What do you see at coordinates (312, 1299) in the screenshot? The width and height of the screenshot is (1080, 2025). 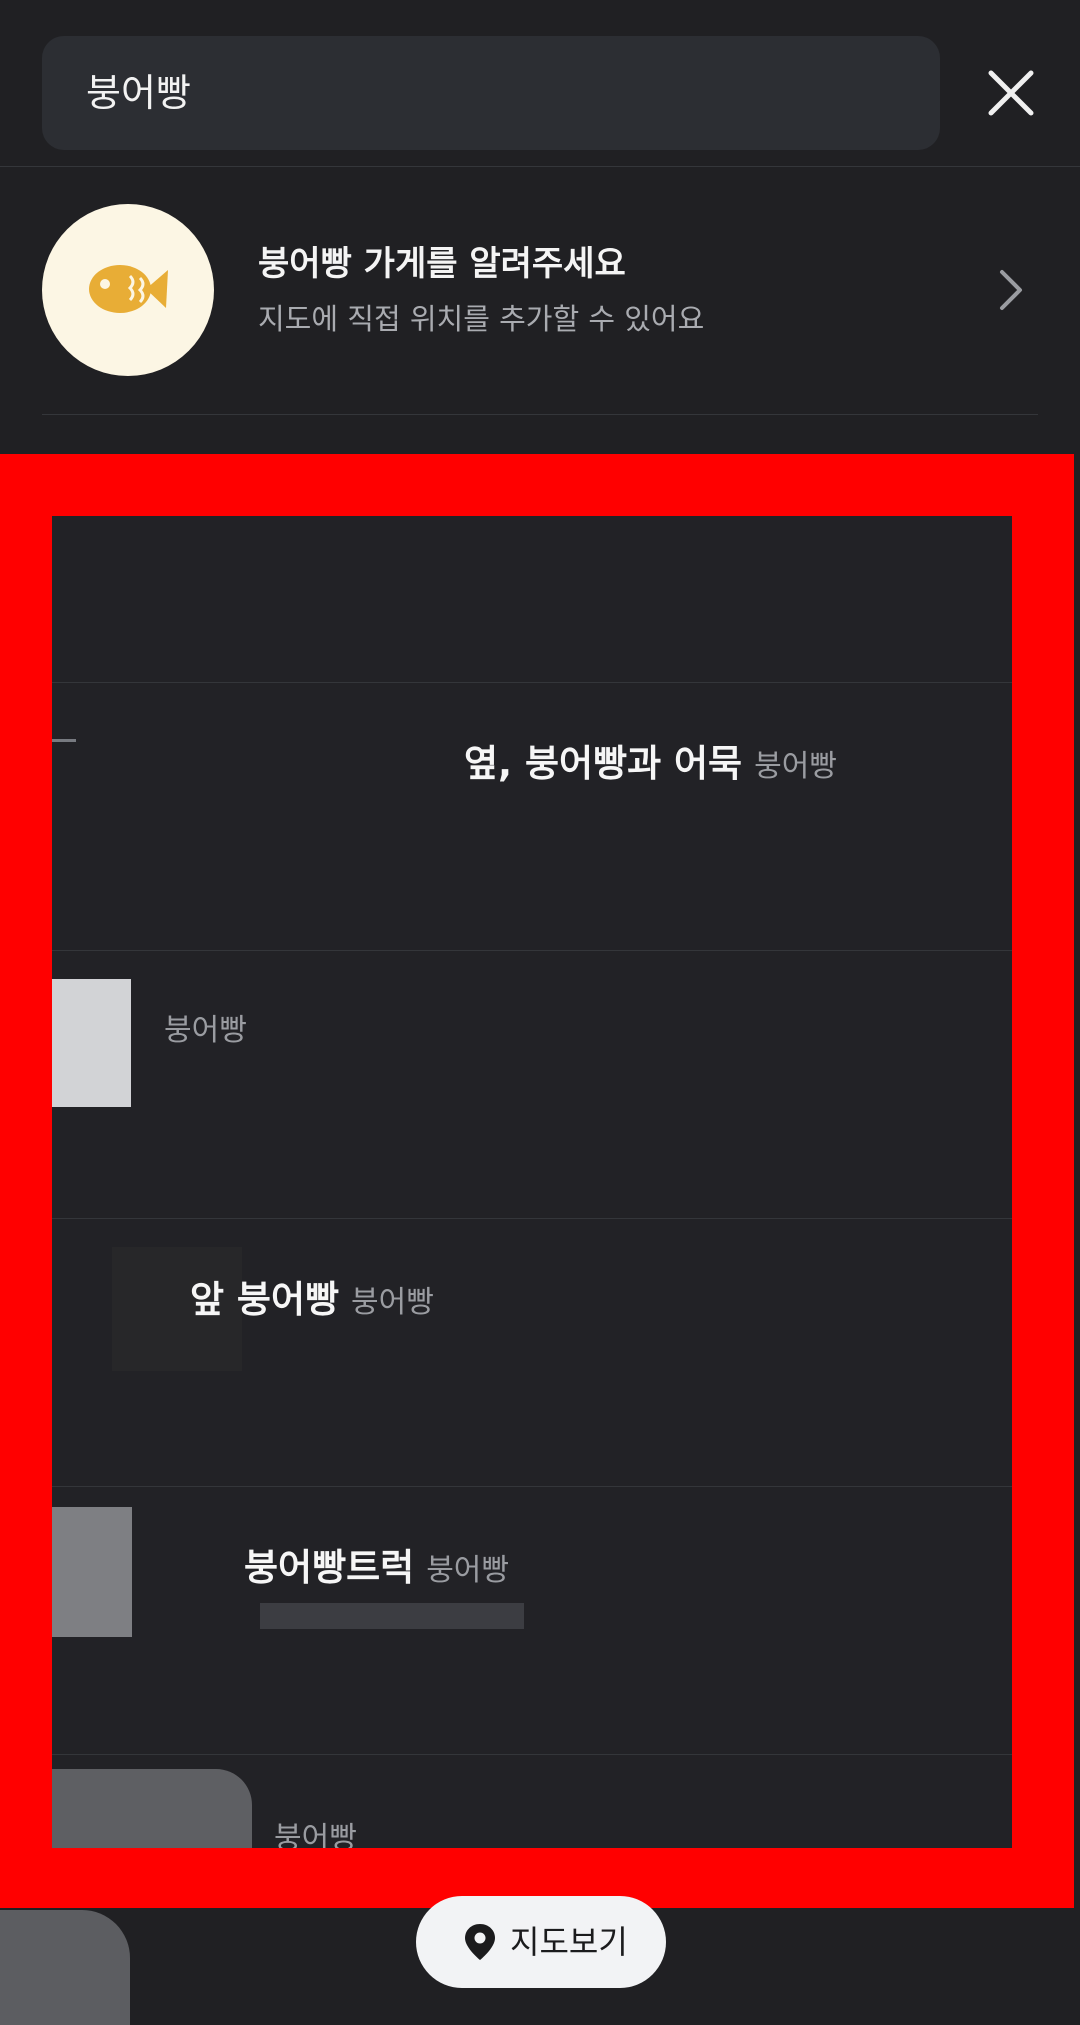 I see `result-name: 앞 붕어빵 붕어빵` at bounding box center [312, 1299].